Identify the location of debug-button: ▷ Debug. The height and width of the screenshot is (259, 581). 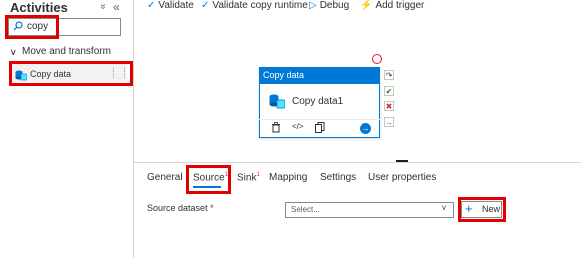
(329, 5).